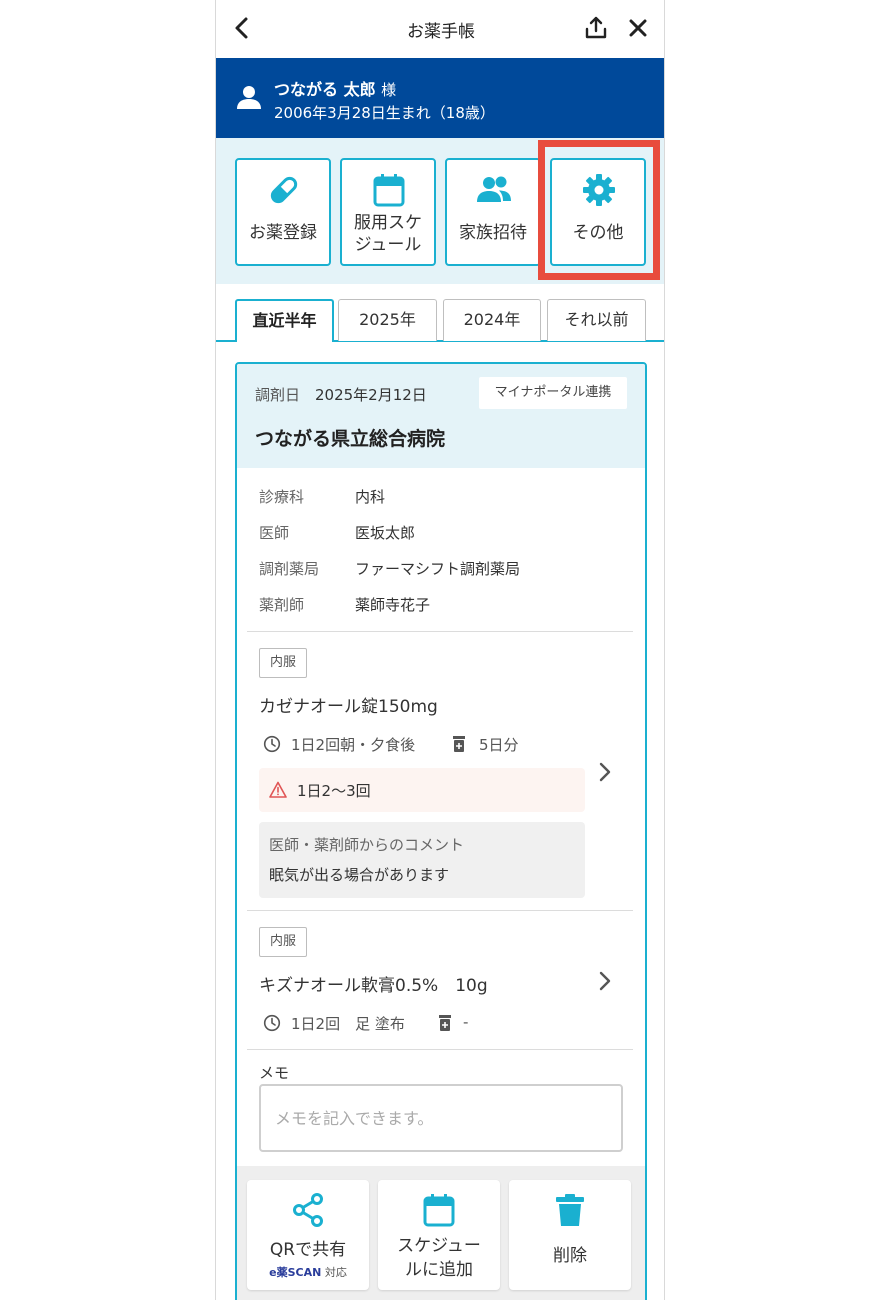 This screenshot has height=1300, width=880. I want to click on user-name: つながる 太郎, so click(325, 89).